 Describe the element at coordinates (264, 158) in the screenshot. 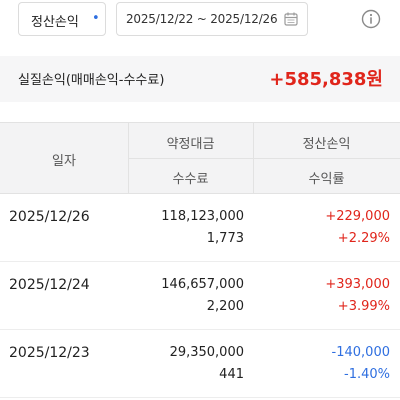

I see `header-divider` at that location.